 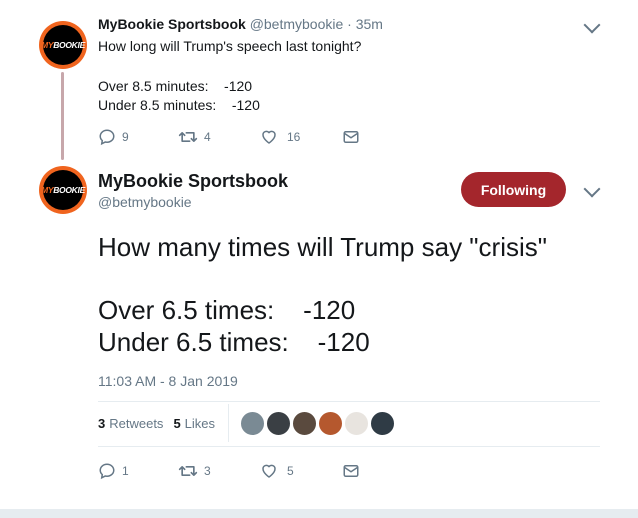 What do you see at coordinates (130, 424) in the screenshot?
I see `retweets-stat: 3 Retweets` at bounding box center [130, 424].